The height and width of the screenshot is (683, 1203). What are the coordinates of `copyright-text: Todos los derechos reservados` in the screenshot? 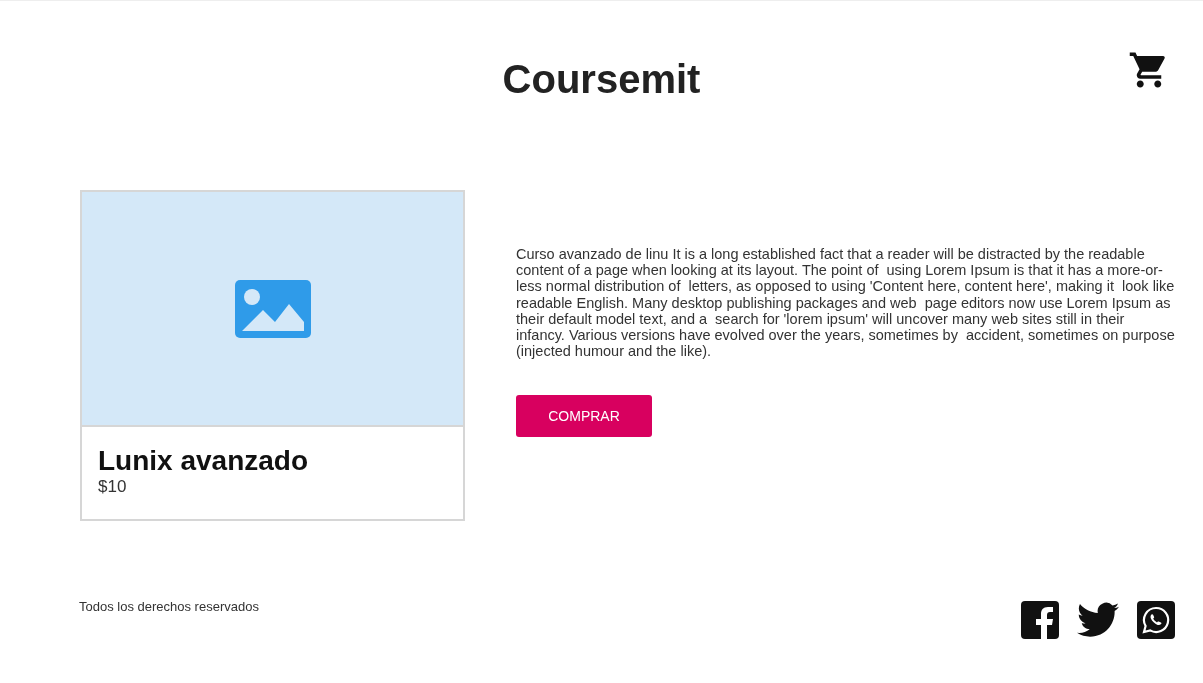 It's located at (169, 606).